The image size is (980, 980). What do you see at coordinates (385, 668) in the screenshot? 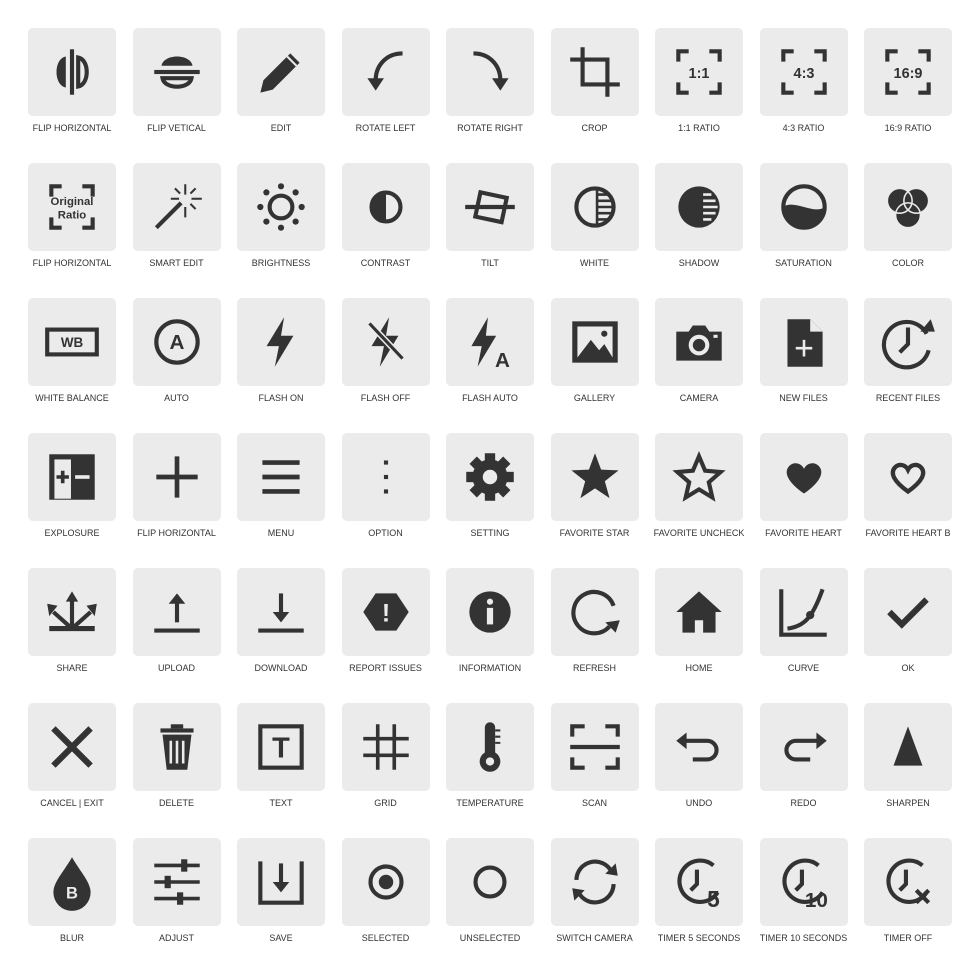
I see `icon-label: REPORT ISSUES` at bounding box center [385, 668].